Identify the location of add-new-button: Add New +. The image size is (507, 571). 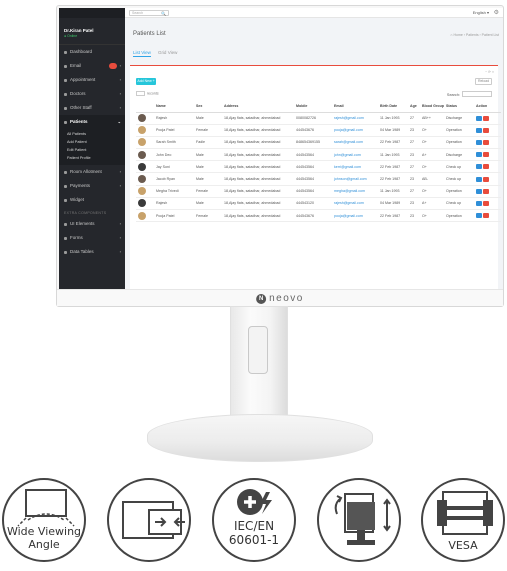
(146, 81).